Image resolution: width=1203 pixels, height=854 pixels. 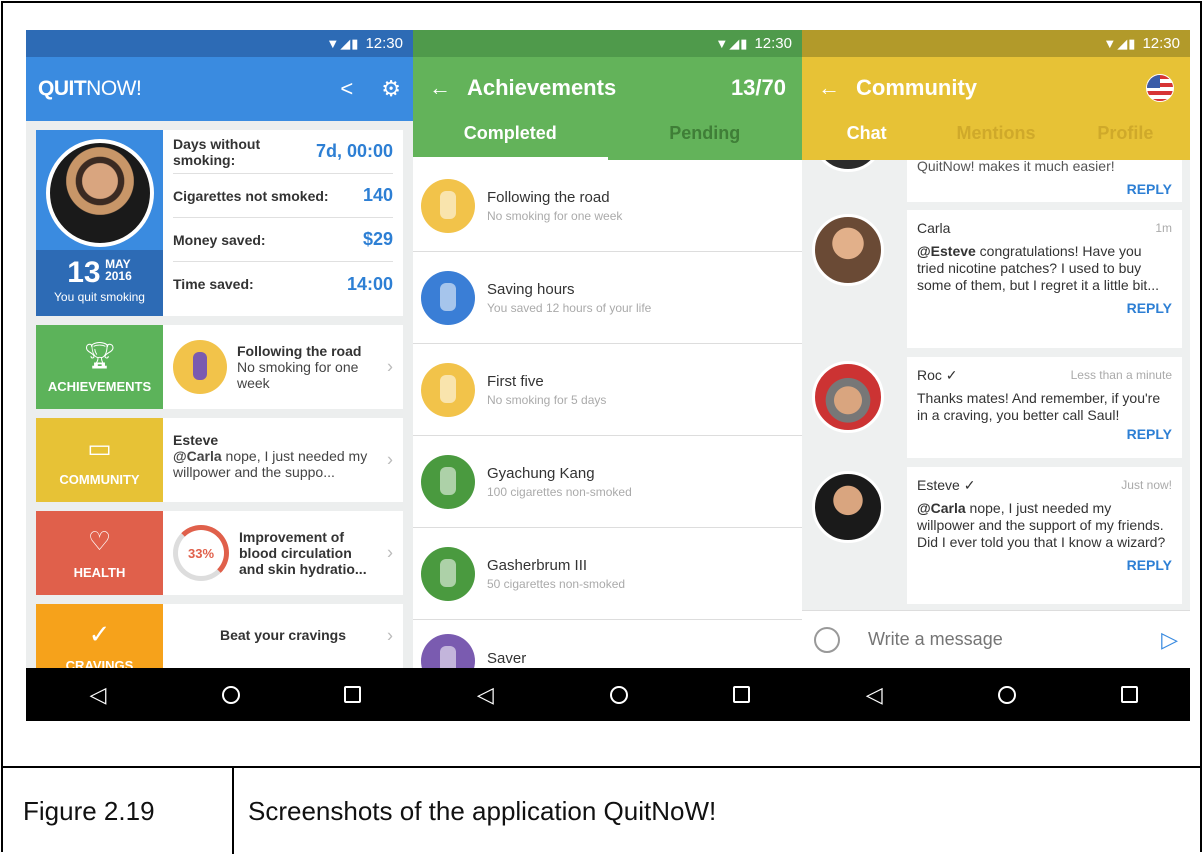 What do you see at coordinates (995, 139) in the screenshot?
I see `tab-mentions: Mentions` at bounding box center [995, 139].